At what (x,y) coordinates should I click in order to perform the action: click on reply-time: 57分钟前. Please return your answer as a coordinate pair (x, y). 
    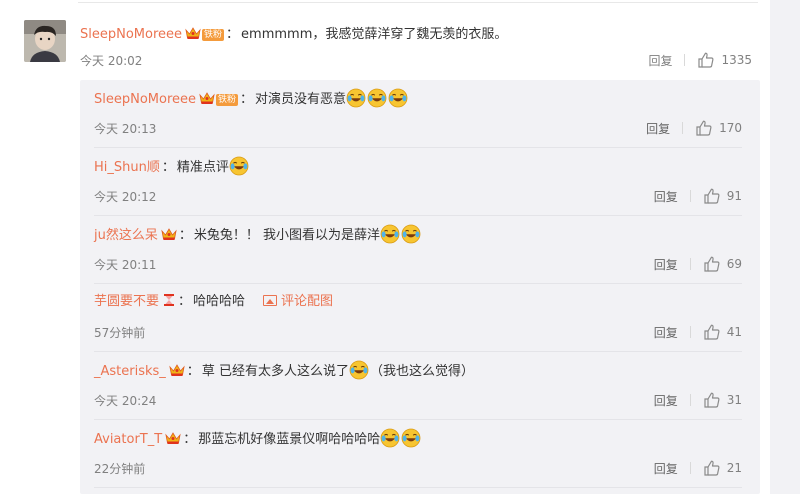
    Looking at the image, I should click on (120, 333).